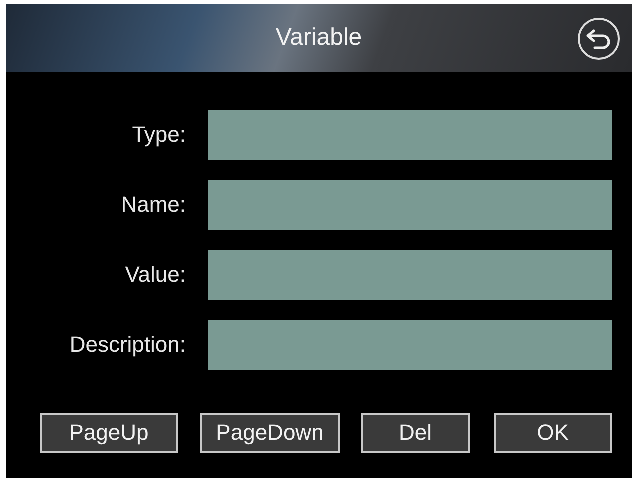 This screenshot has width=638, height=482. Describe the element at coordinates (553, 433) in the screenshot. I see `action-button: OK` at that location.